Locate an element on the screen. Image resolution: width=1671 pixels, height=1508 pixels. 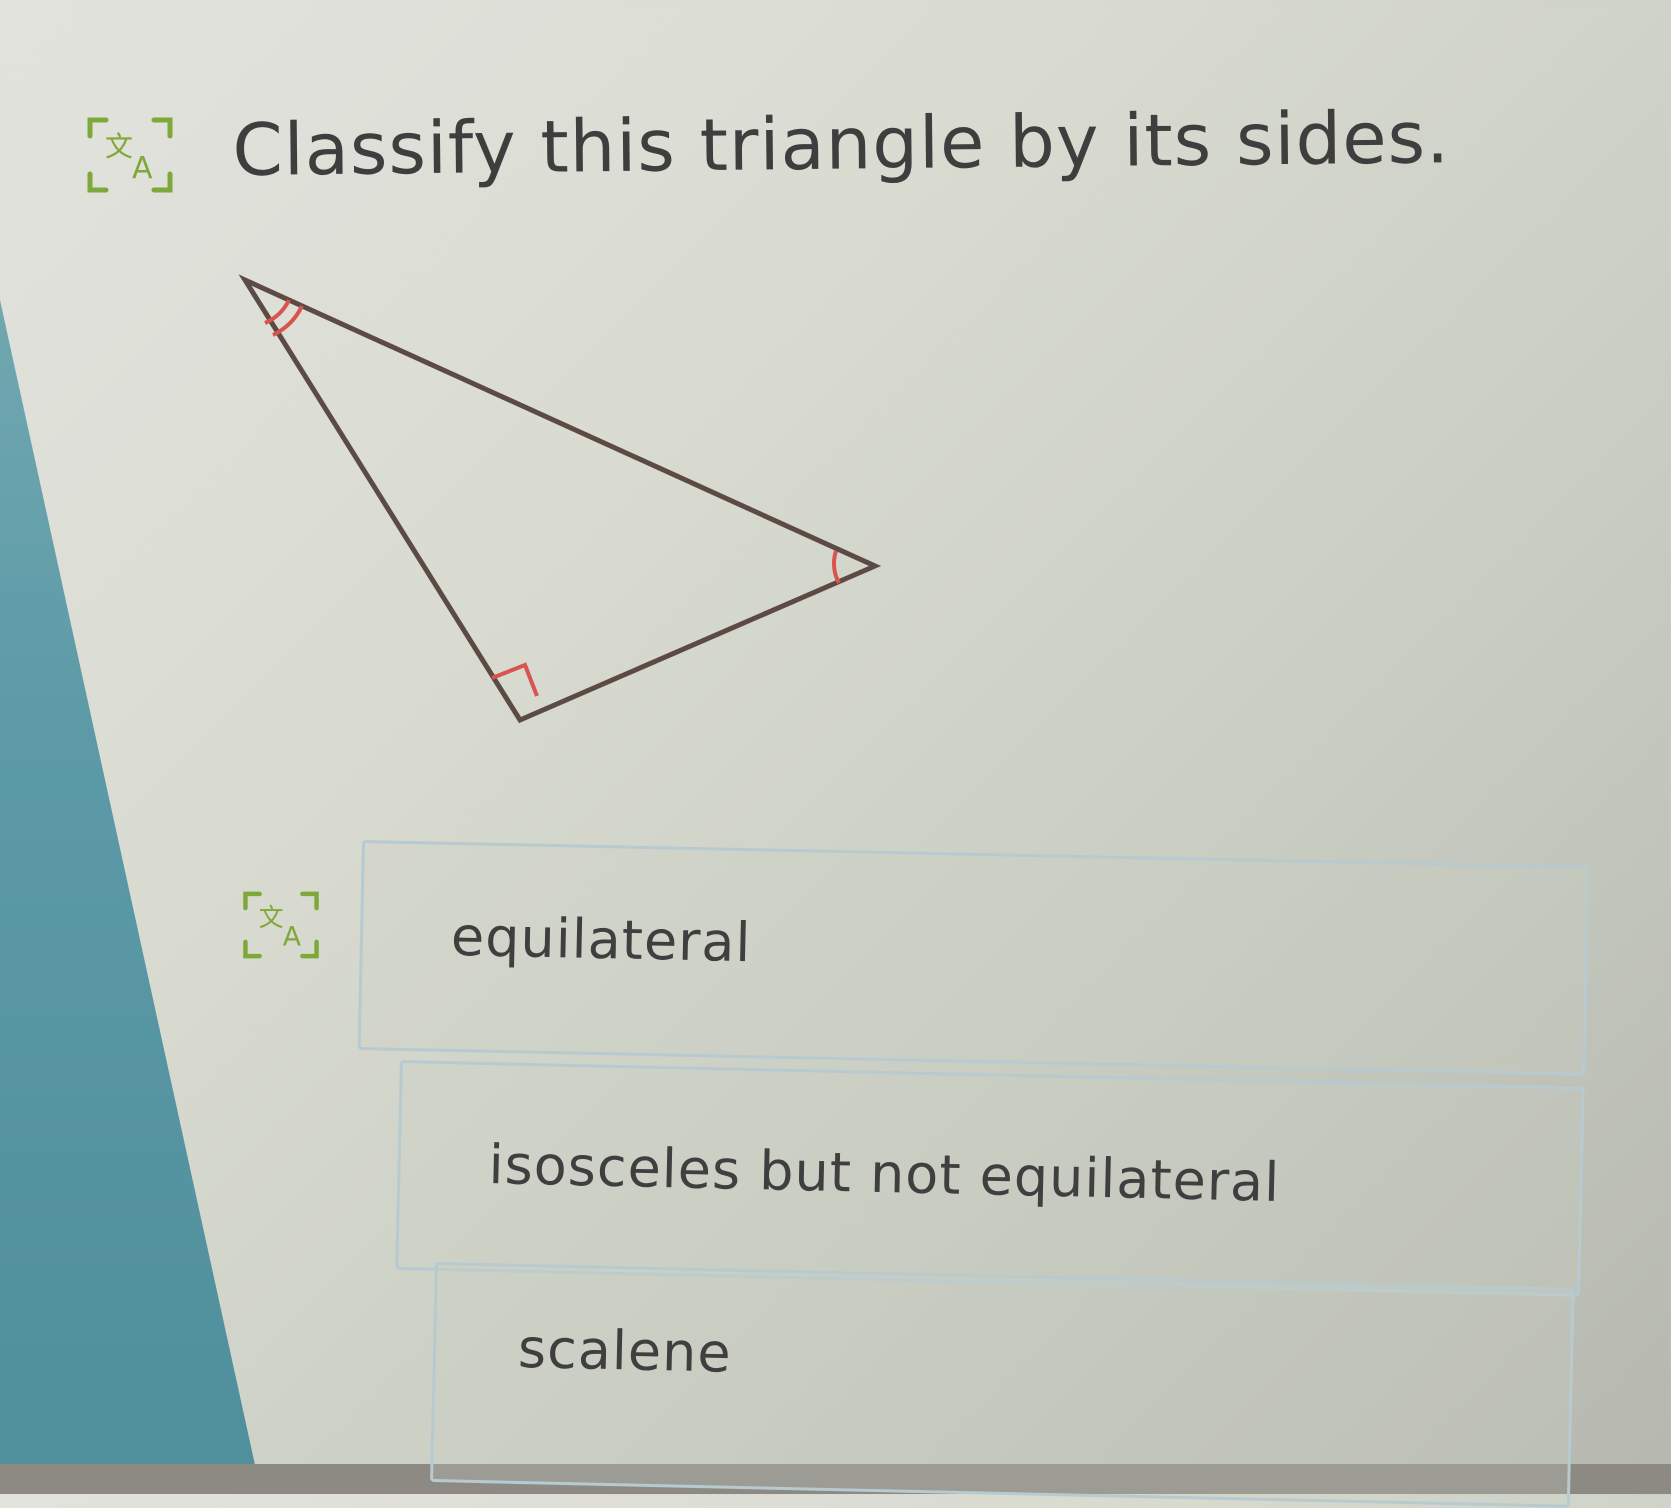
triangle-outline is located at coordinates (560, 499).